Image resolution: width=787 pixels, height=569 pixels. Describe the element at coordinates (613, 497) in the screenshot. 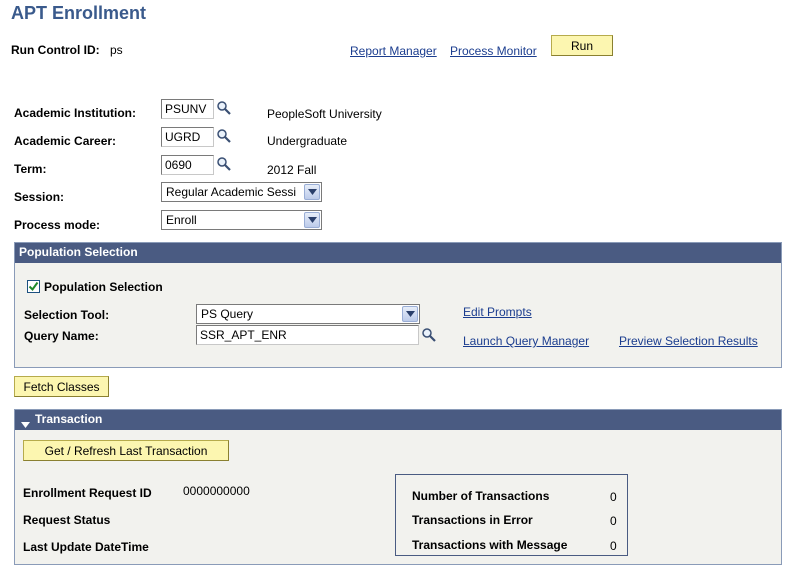

I see `number-of-transactions-value: 0` at that location.